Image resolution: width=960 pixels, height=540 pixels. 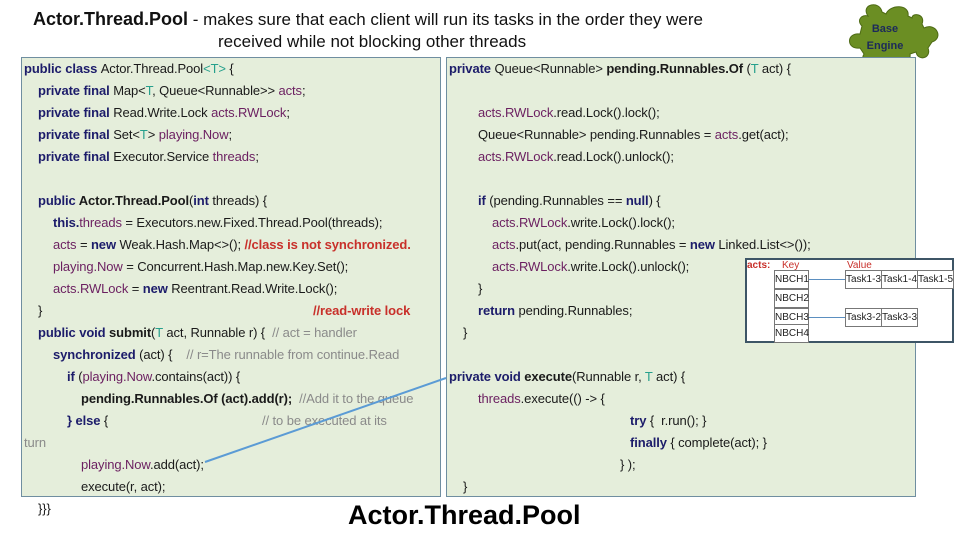 What do you see at coordinates (66, 222) in the screenshot?
I see `code-token: this.` at bounding box center [66, 222].